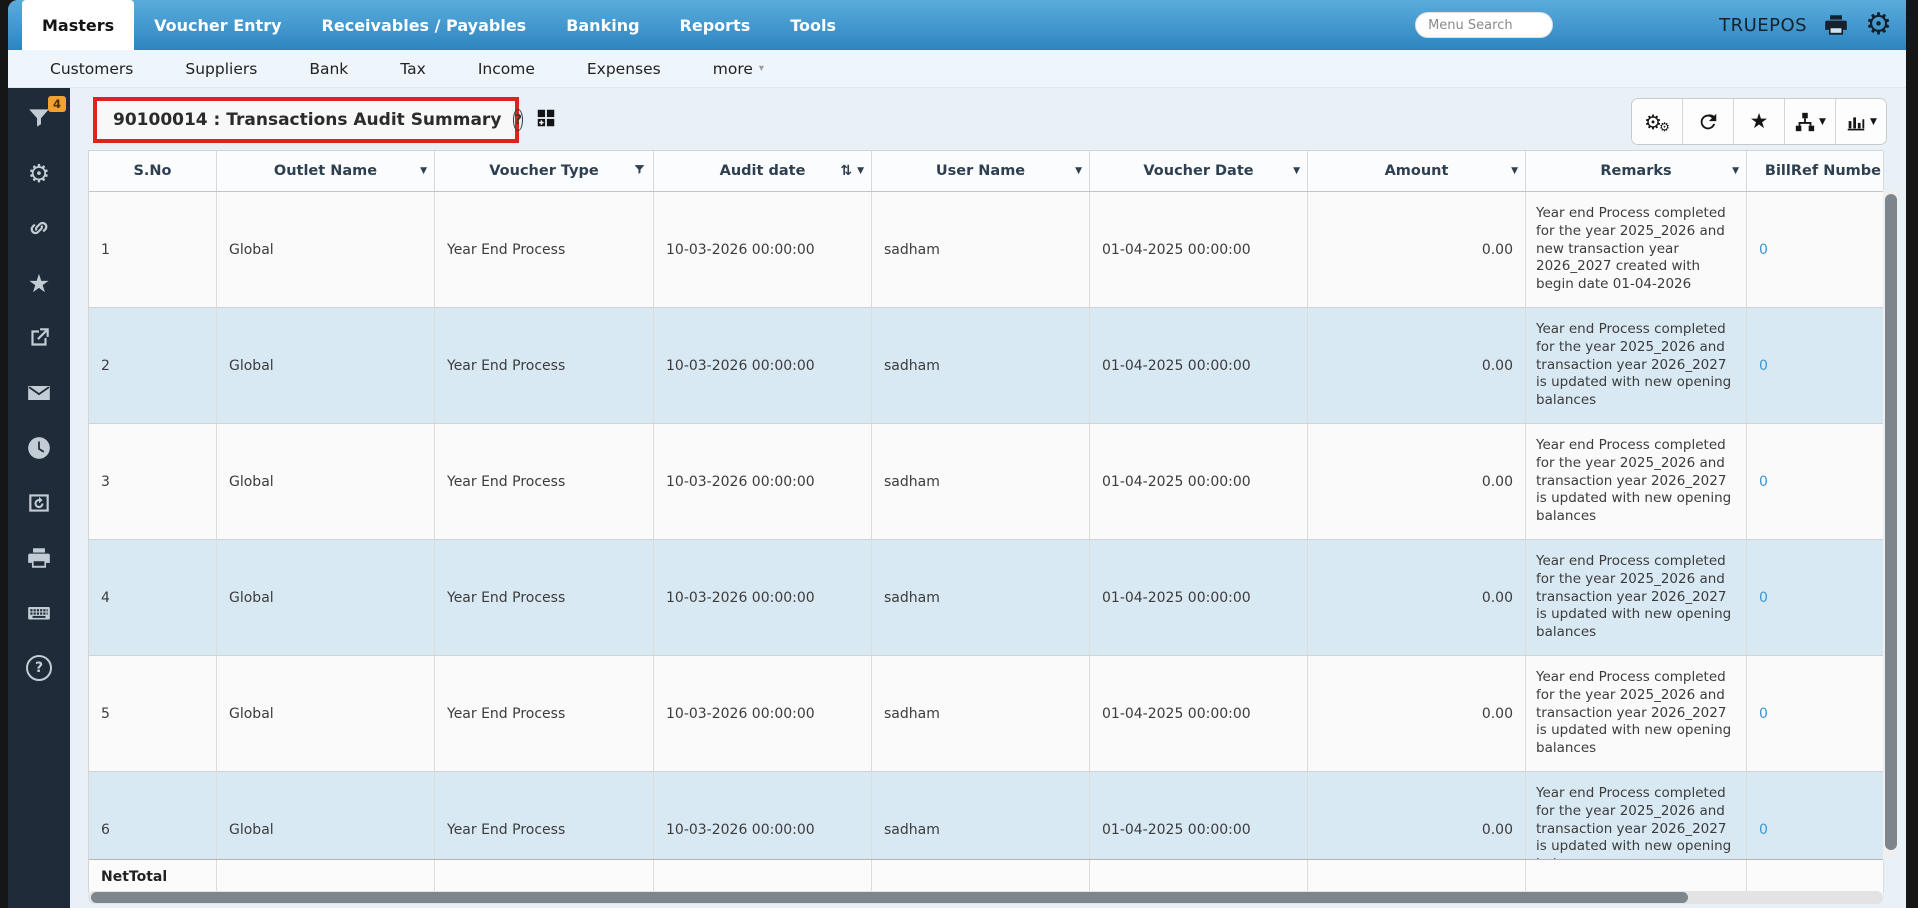  What do you see at coordinates (217, 25) in the screenshot?
I see `menu-item-voucher-entry: Voucher Entry` at bounding box center [217, 25].